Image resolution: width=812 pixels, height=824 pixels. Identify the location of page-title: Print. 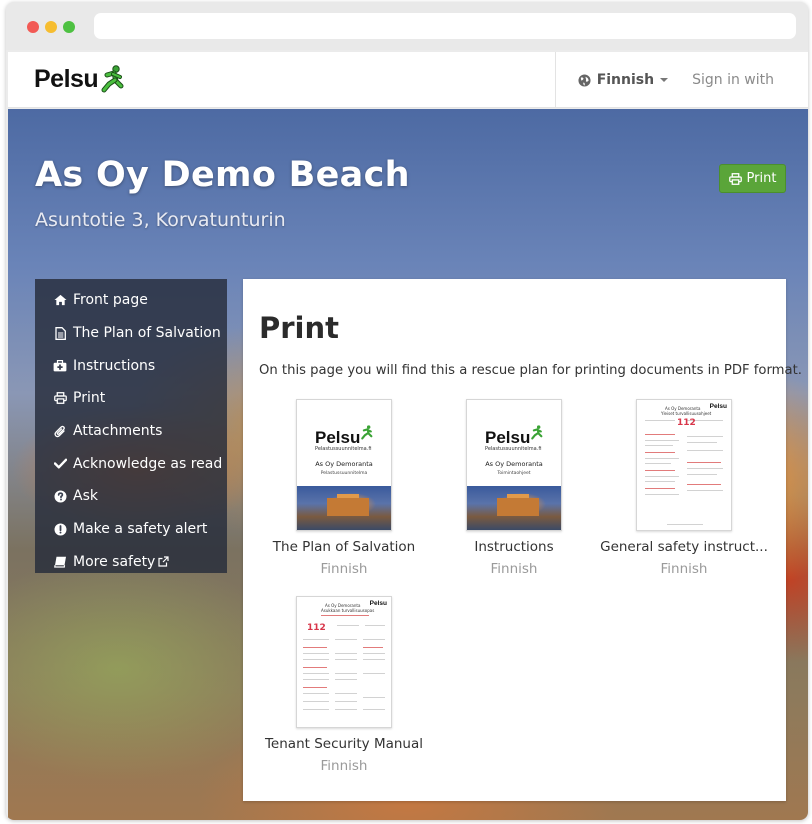
(299, 328).